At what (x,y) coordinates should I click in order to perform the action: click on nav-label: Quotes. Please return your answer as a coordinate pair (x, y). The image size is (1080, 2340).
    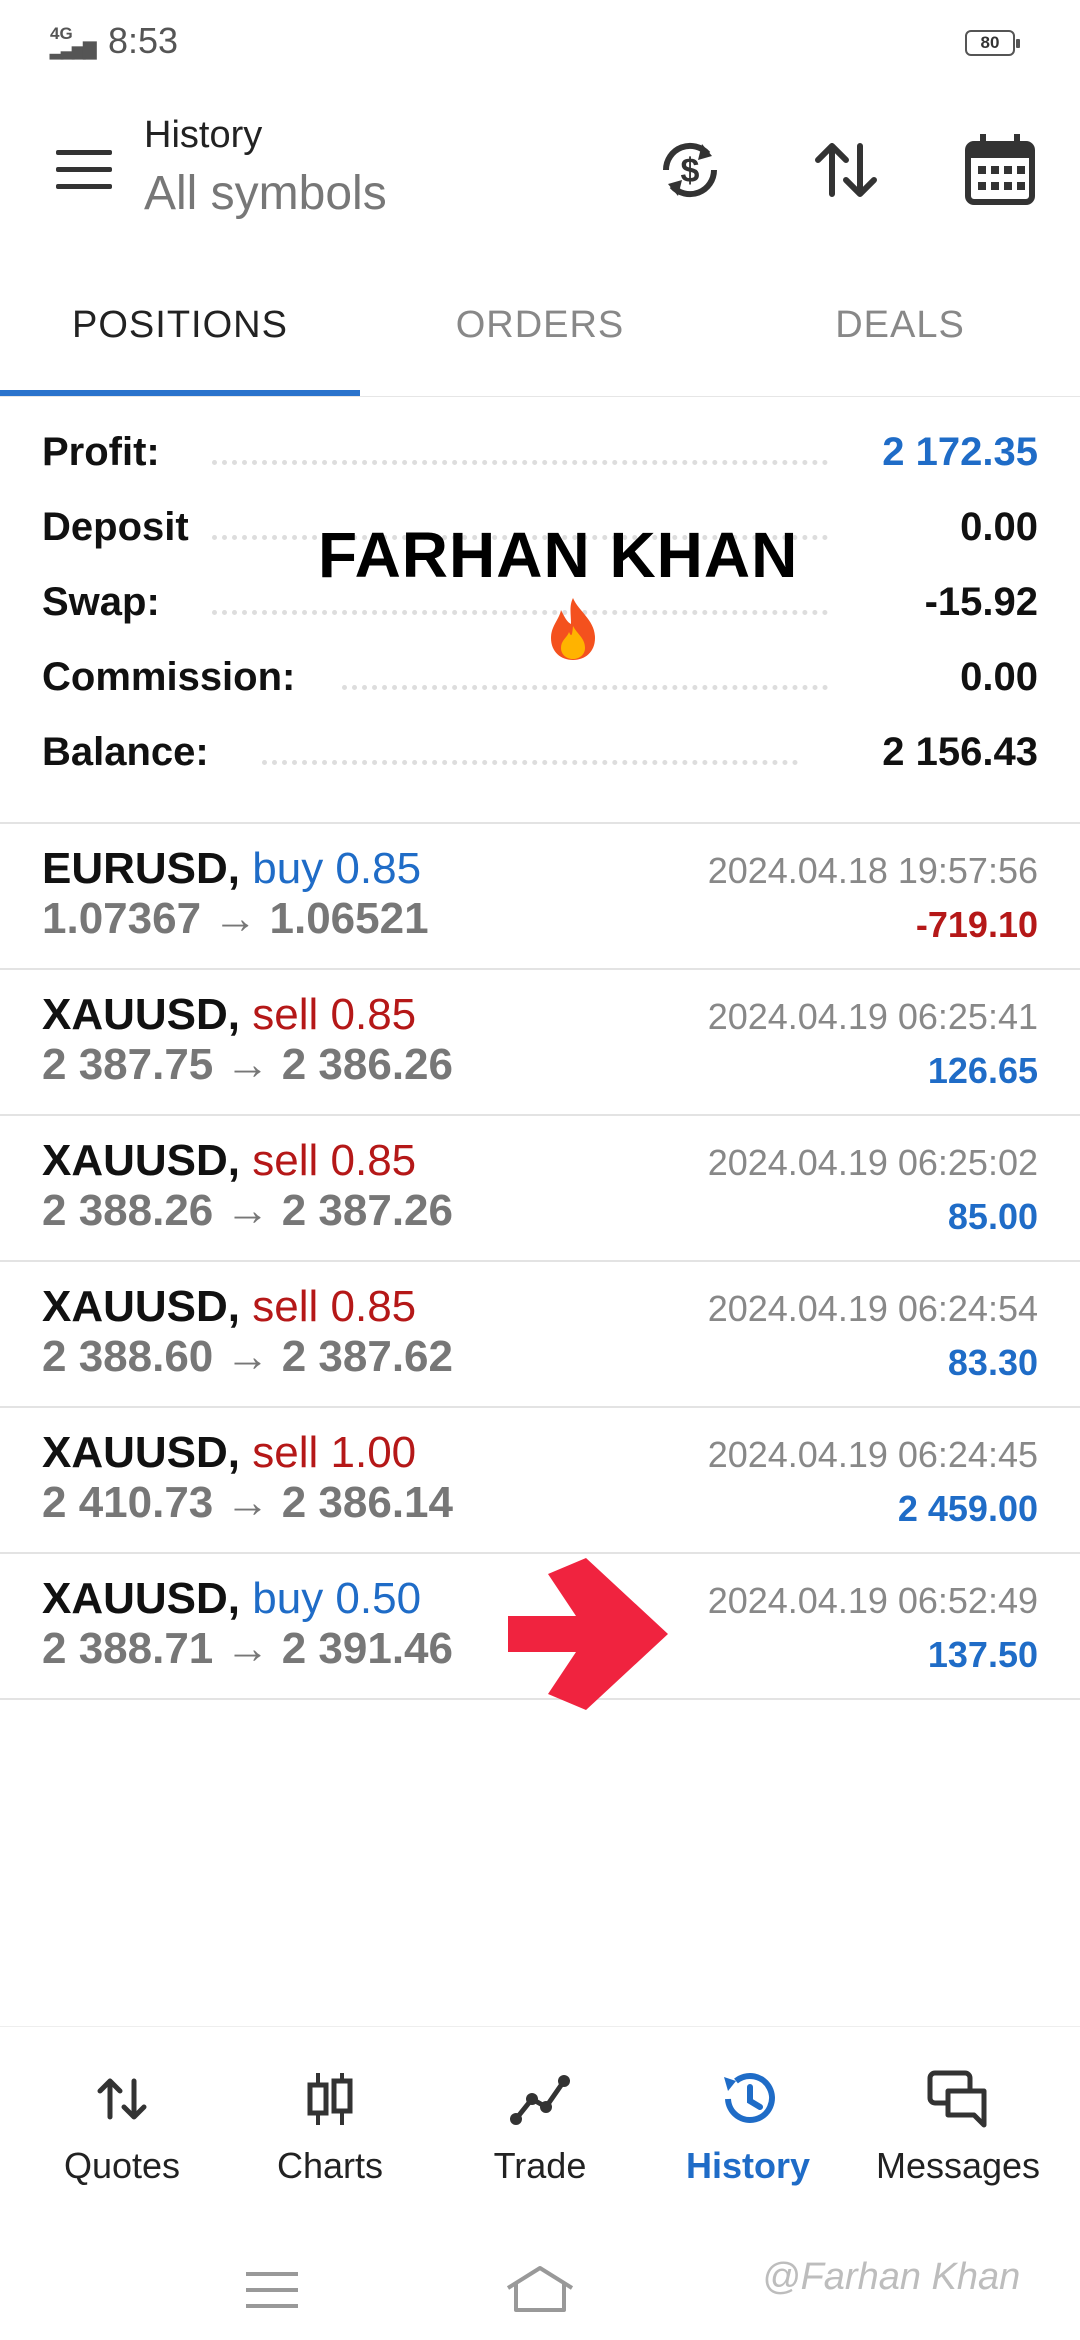
    Looking at the image, I should click on (122, 2165).